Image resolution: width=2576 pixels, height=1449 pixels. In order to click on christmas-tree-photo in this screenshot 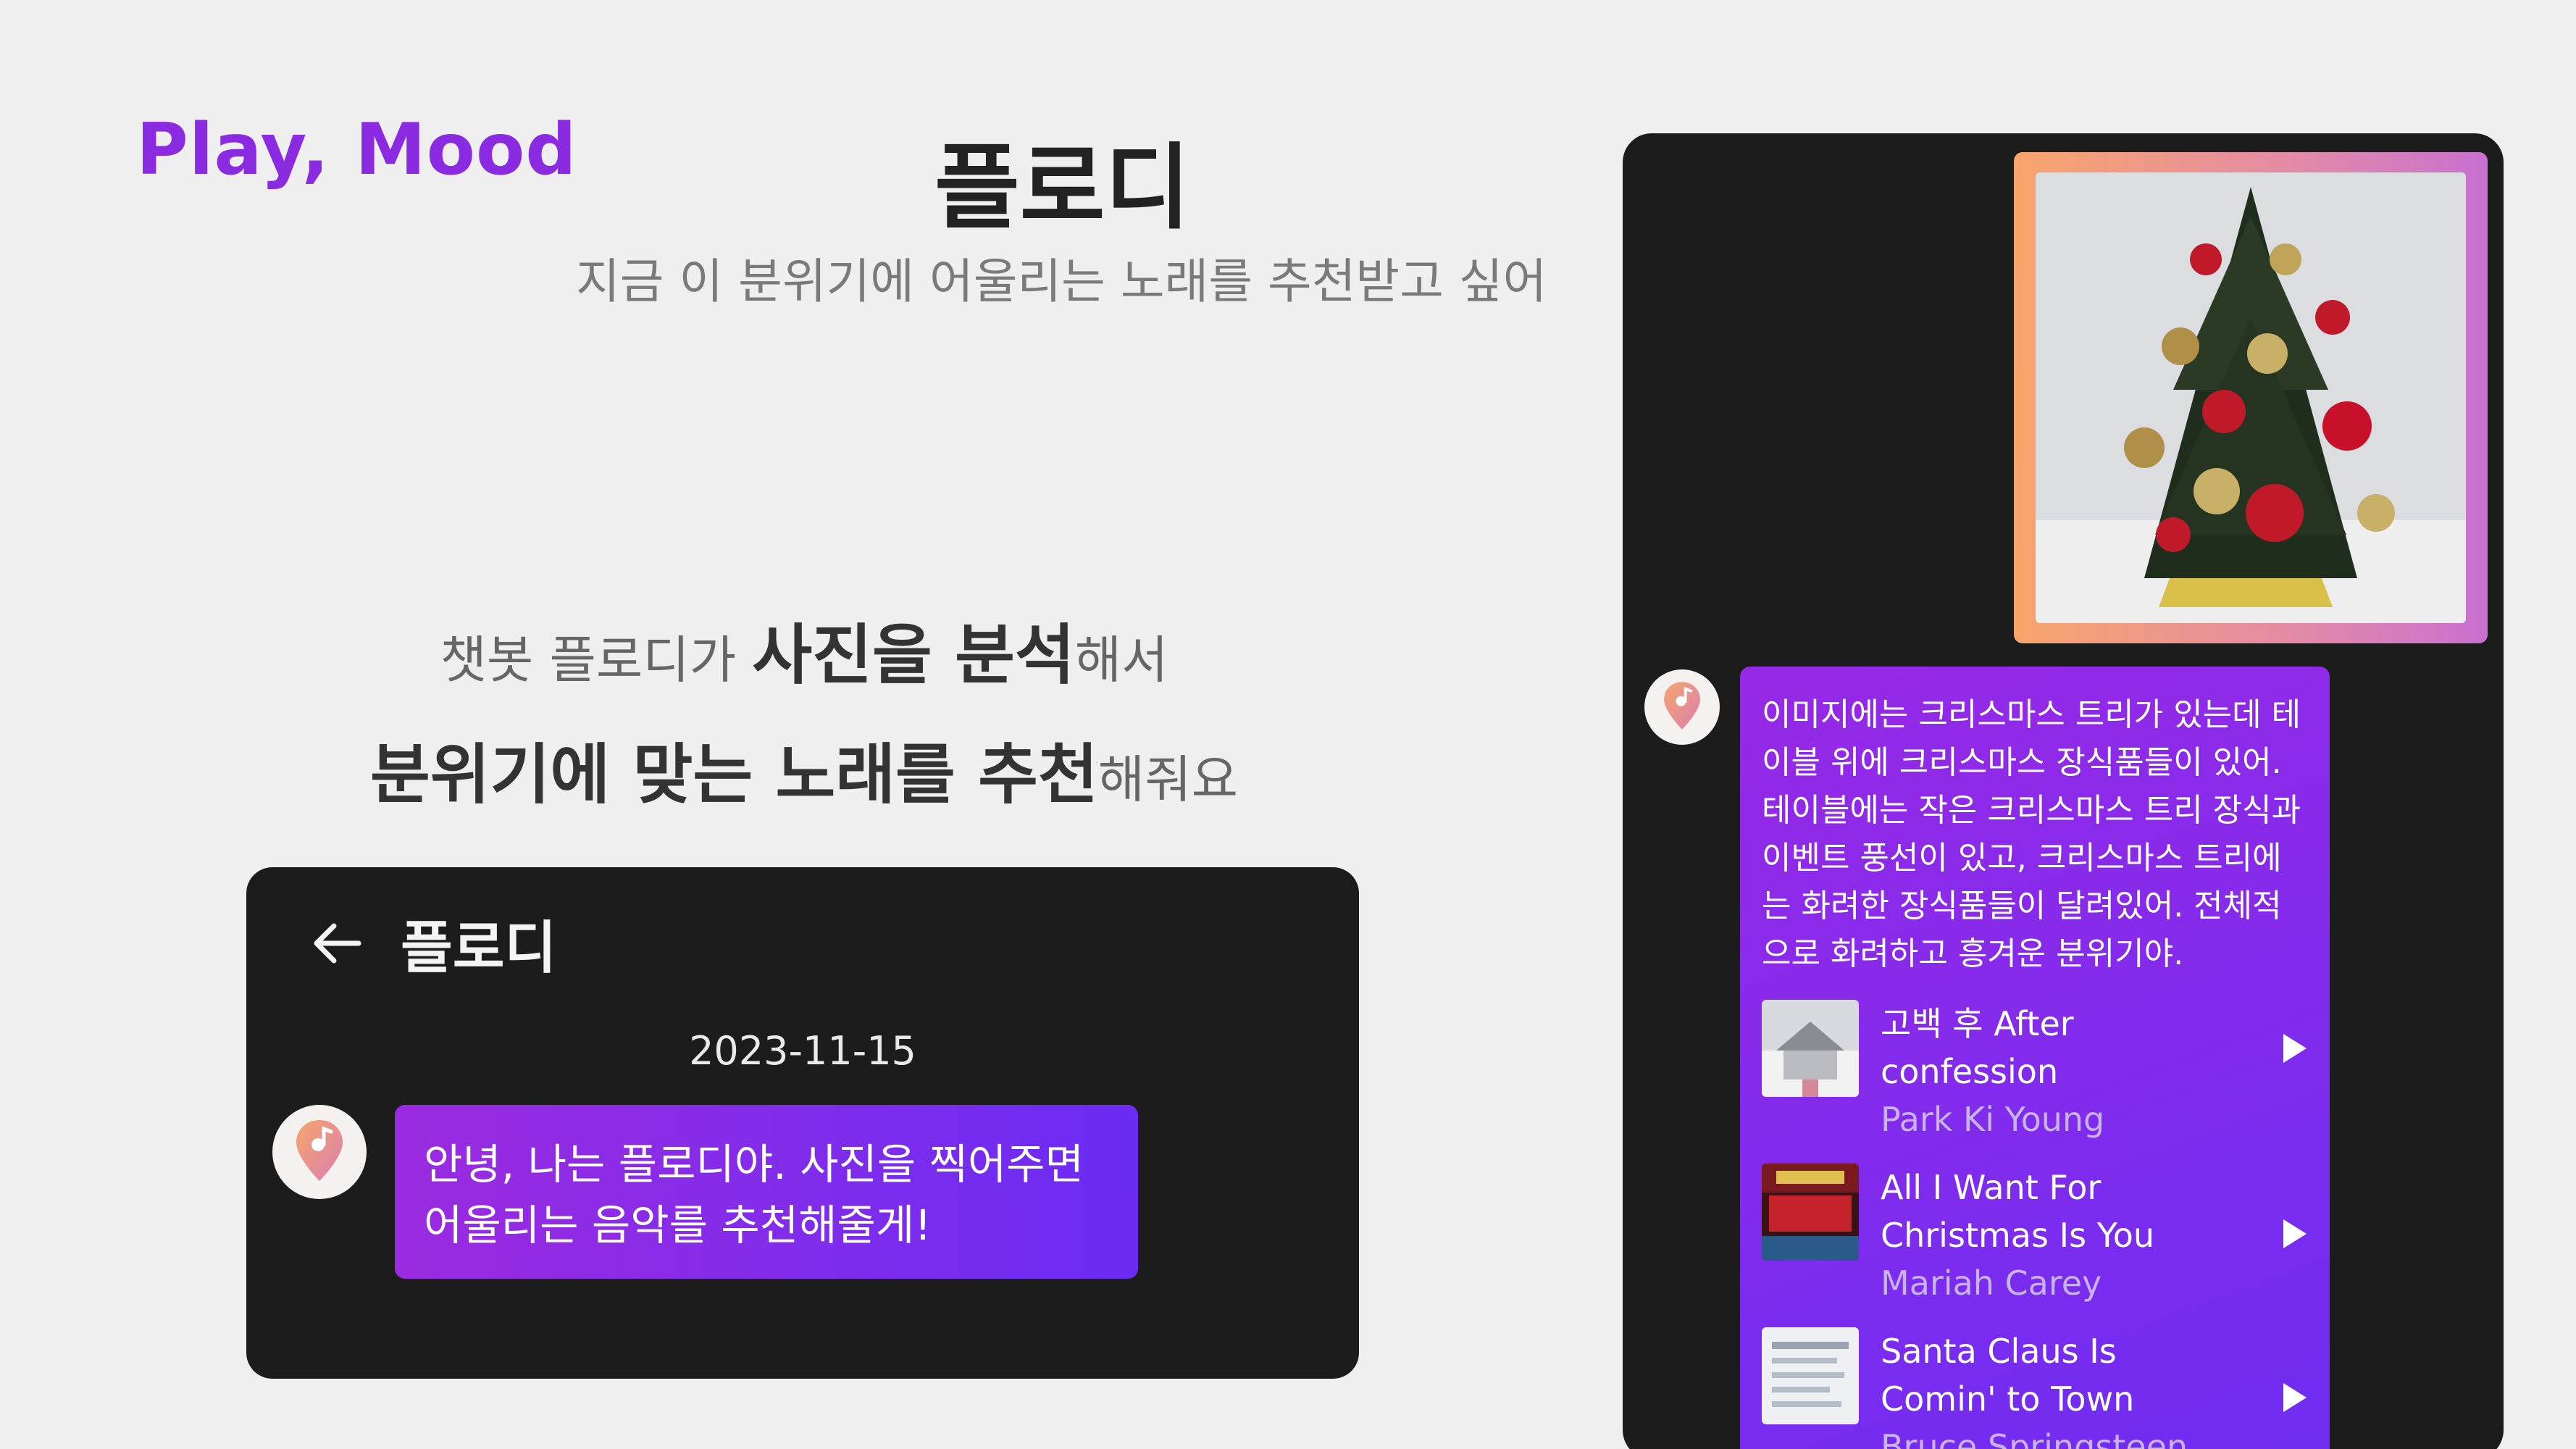, I will do `click(2251, 398)`.